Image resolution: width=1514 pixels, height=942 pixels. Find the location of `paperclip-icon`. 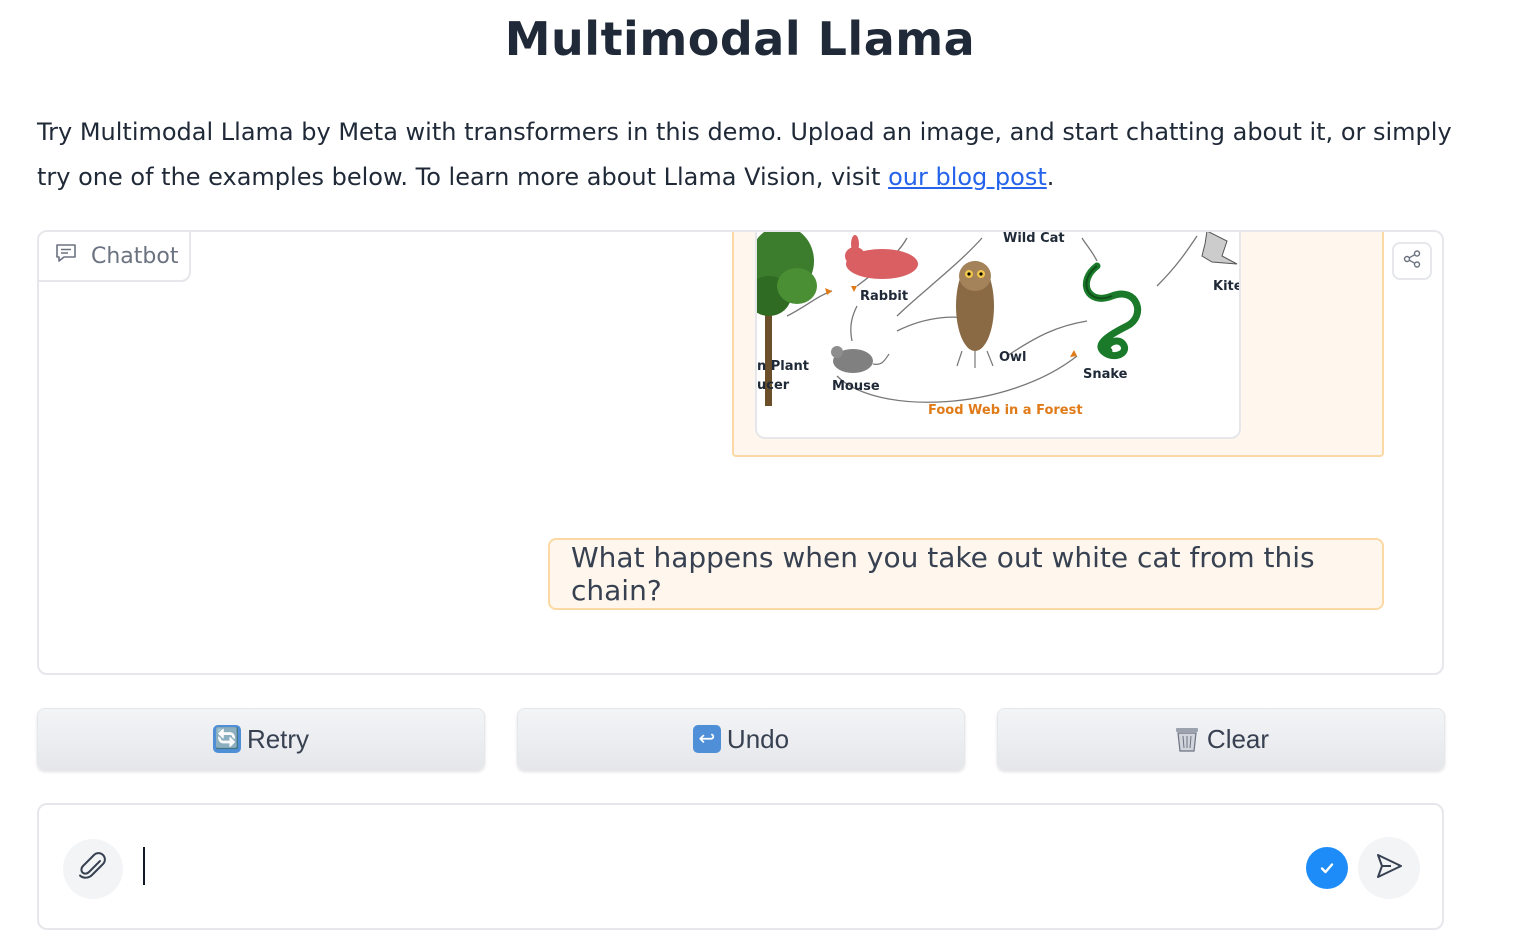

paperclip-icon is located at coordinates (93, 869).